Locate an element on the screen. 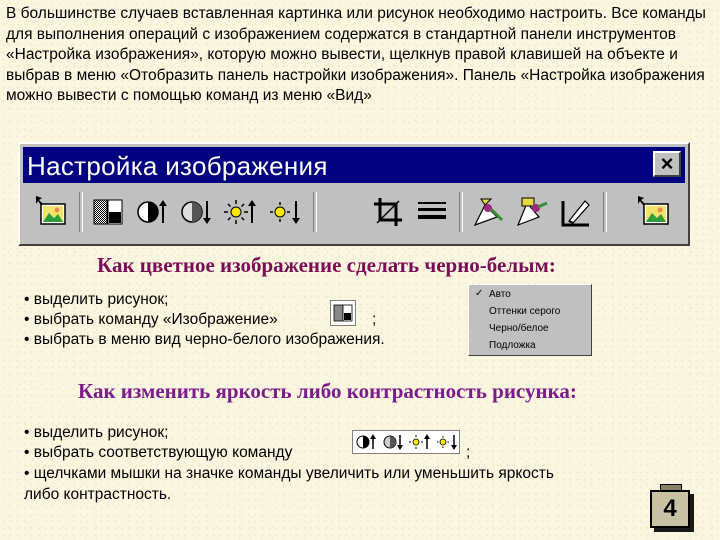 Image resolution: width=720 pixels, height=540 pixels. less-contrast-button is located at coordinates (196, 212).